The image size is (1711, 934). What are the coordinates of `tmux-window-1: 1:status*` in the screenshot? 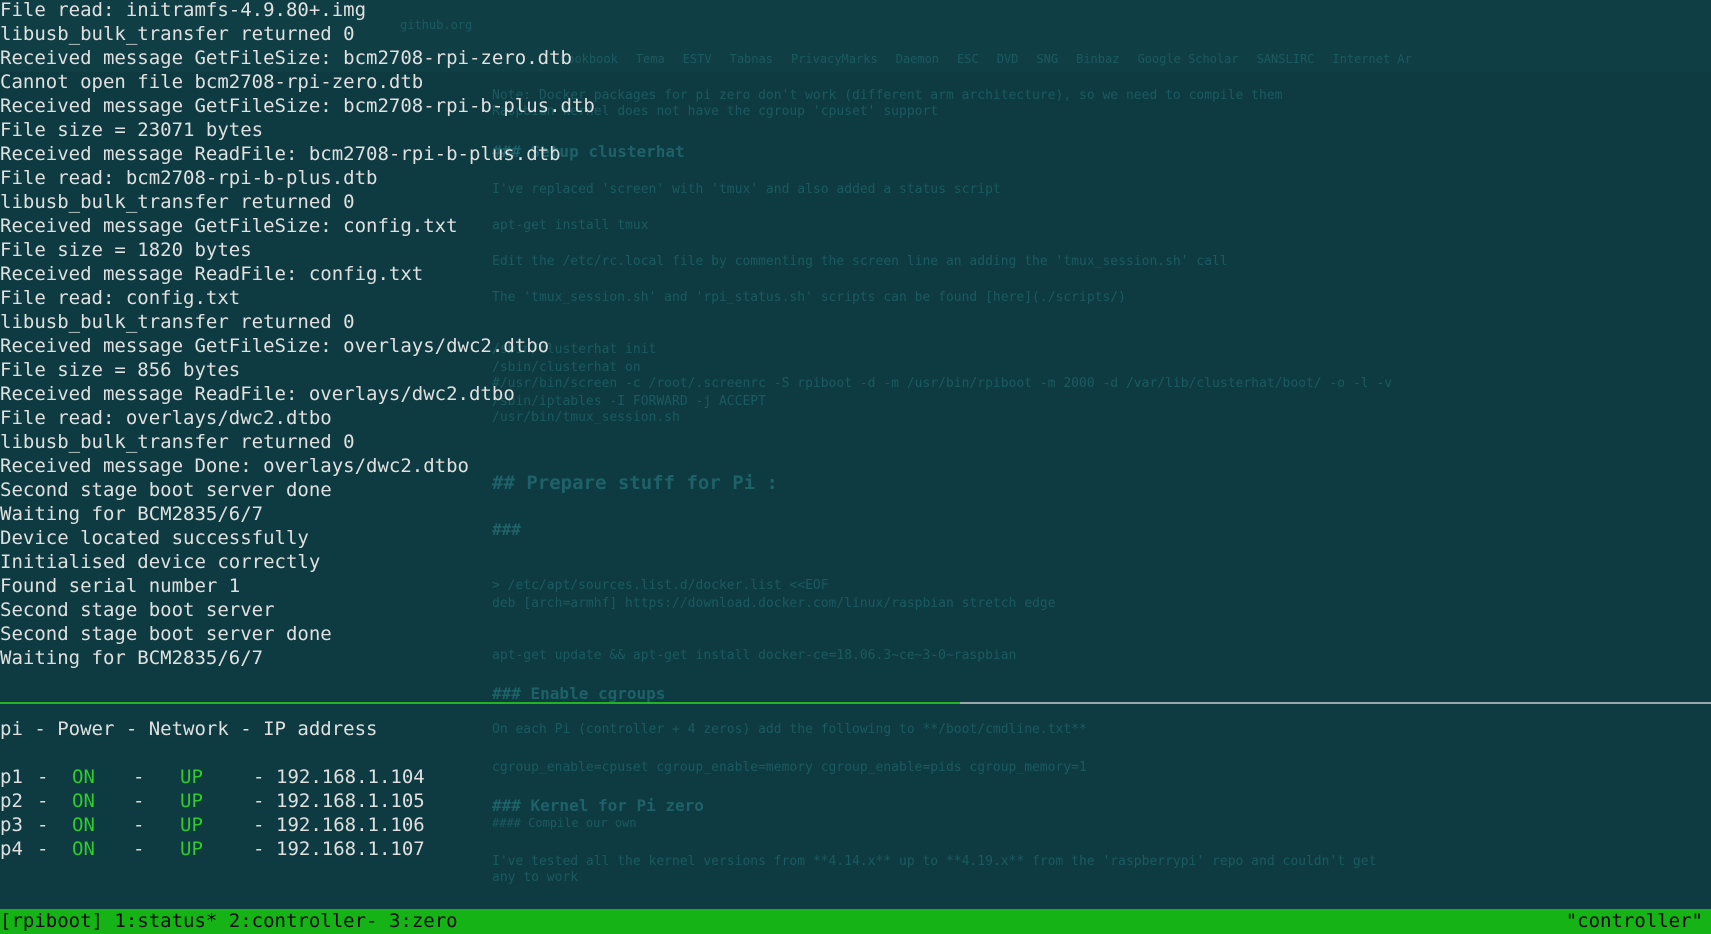 It's located at (160, 921).